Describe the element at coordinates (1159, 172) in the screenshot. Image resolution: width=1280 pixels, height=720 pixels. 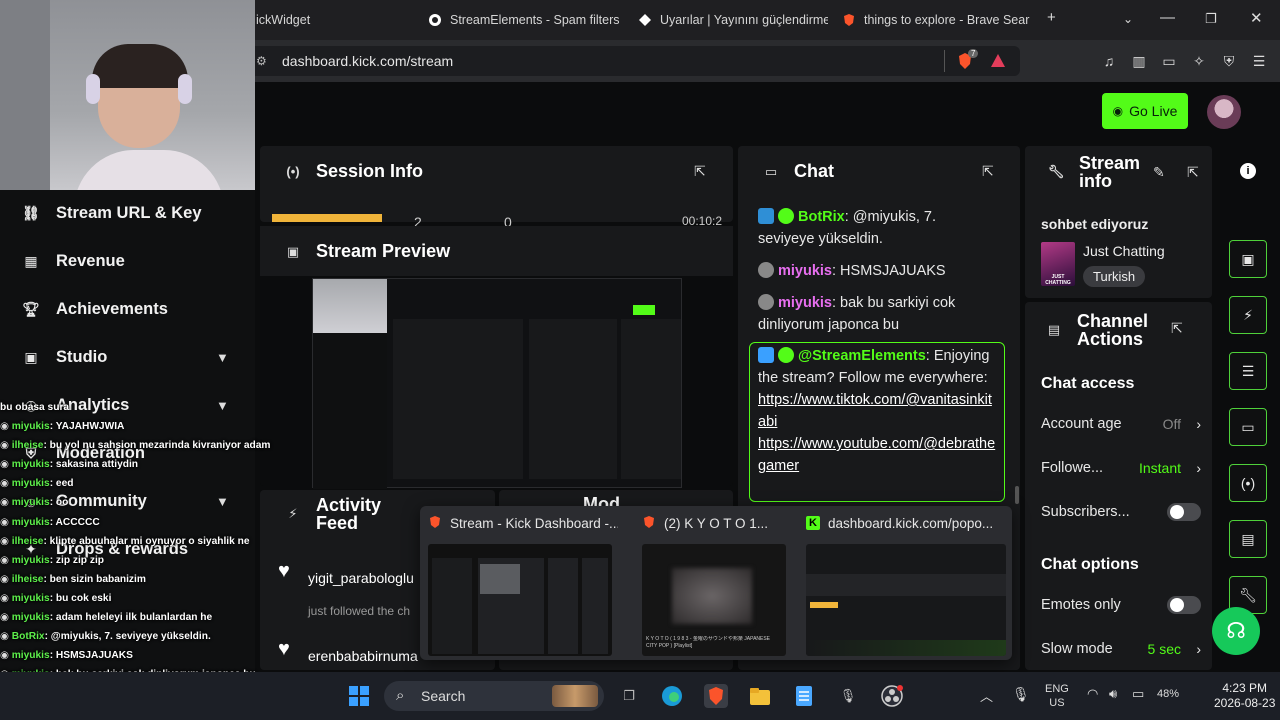
I see `edit-icon: ✎` at that location.